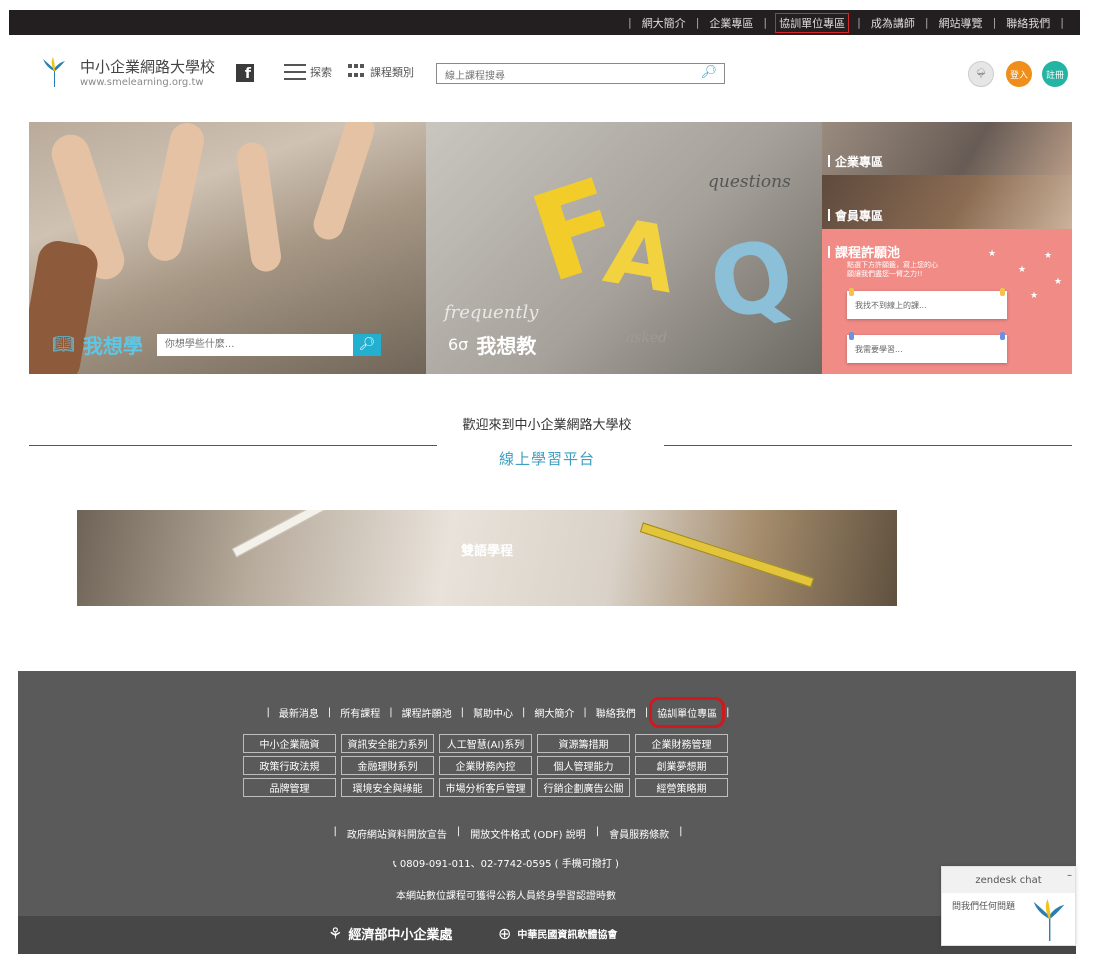  I want to click on welcome-title: 歡迎來到中小企業網路大學校, so click(547, 425).